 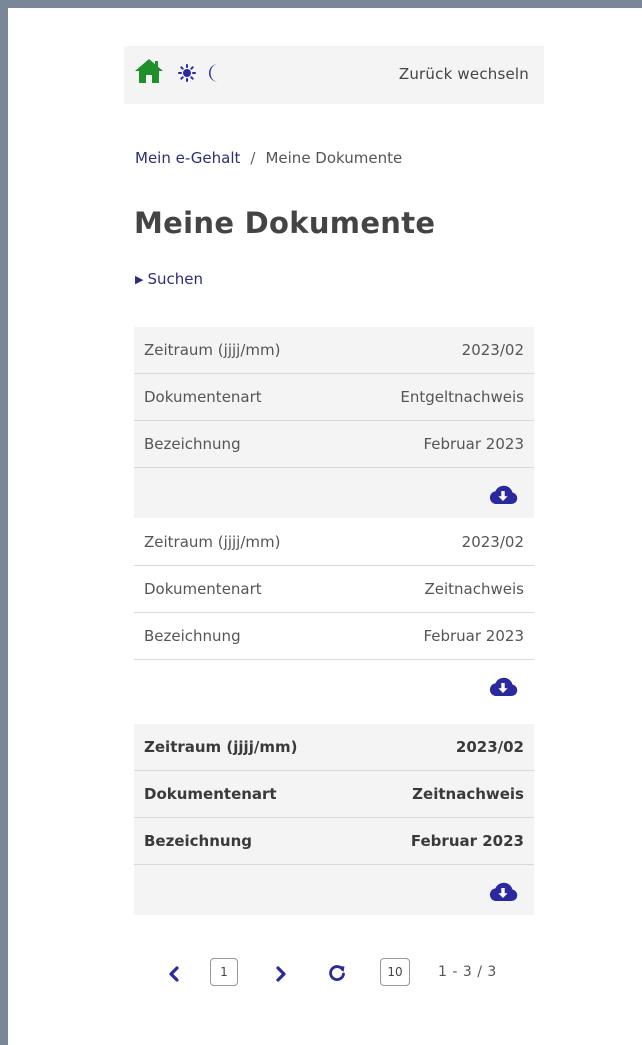 I want to click on moon-icon, so click(x=213, y=75).